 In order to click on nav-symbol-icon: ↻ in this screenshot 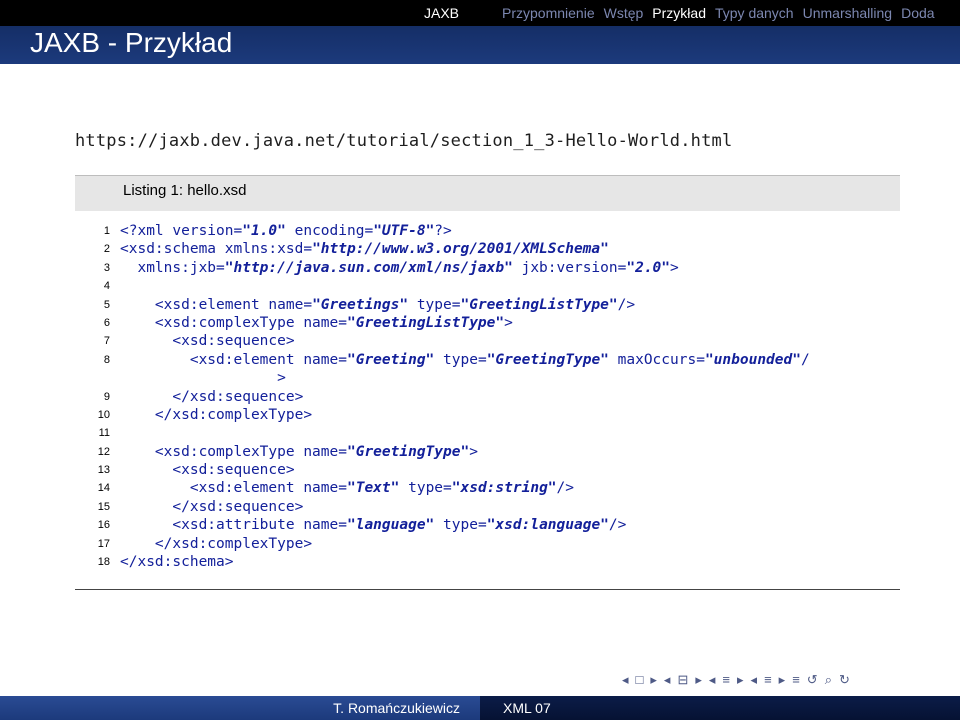, I will do `click(845, 679)`.